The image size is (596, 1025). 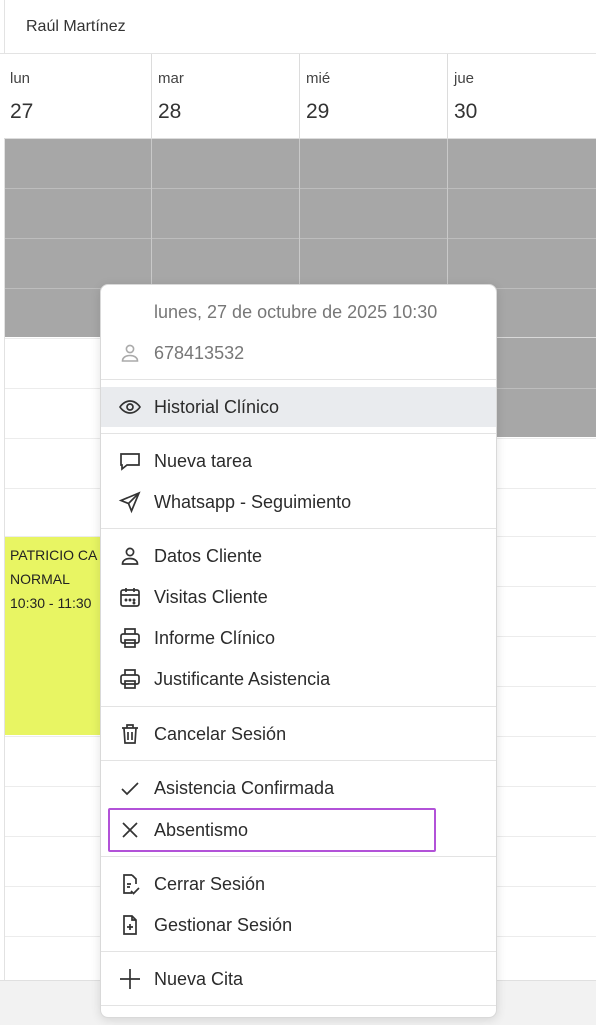 What do you see at coordinates (78, 96) in the screenshot?
I see `day-header-mon: lun 27` at bounding box center [78, 96].